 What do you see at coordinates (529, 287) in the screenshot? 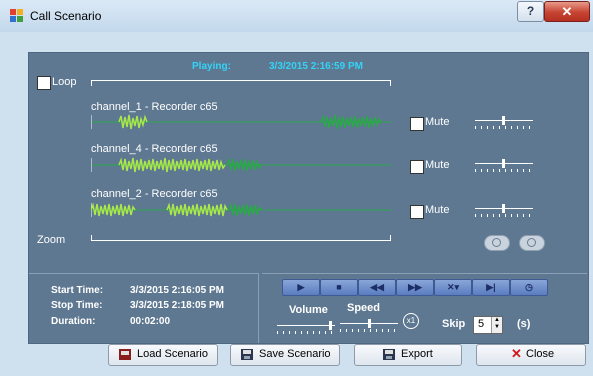
I see `clock-button: ◷` at bounding box center [529, 287].